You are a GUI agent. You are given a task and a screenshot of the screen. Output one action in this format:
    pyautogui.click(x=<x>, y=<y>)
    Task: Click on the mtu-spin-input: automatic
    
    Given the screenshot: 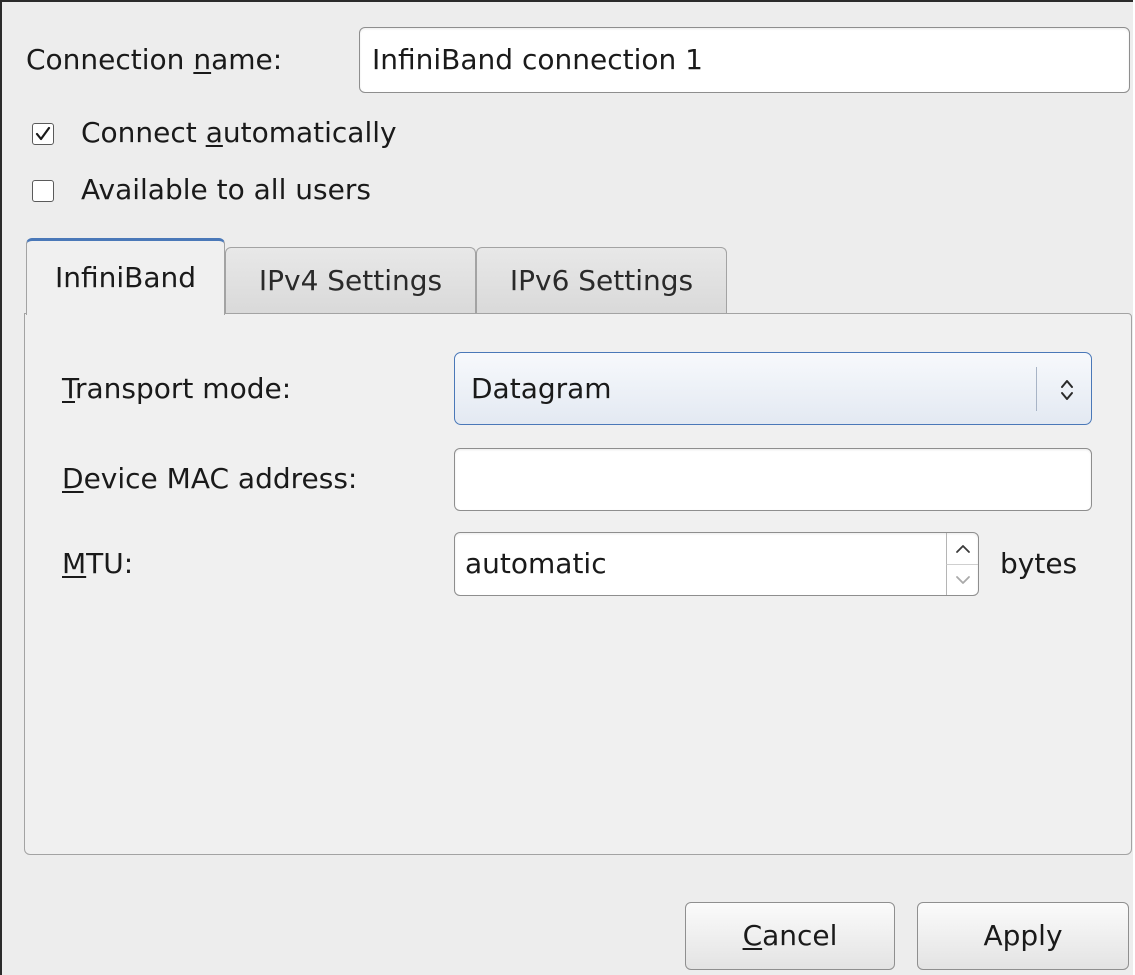 What is the action you would take?
    pyautogui.click(x=716, y=564)
    